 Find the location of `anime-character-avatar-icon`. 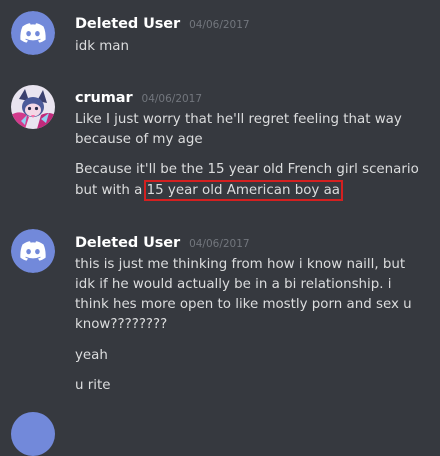

anime-character-avatar-icon is located at coordinates (33, 107).